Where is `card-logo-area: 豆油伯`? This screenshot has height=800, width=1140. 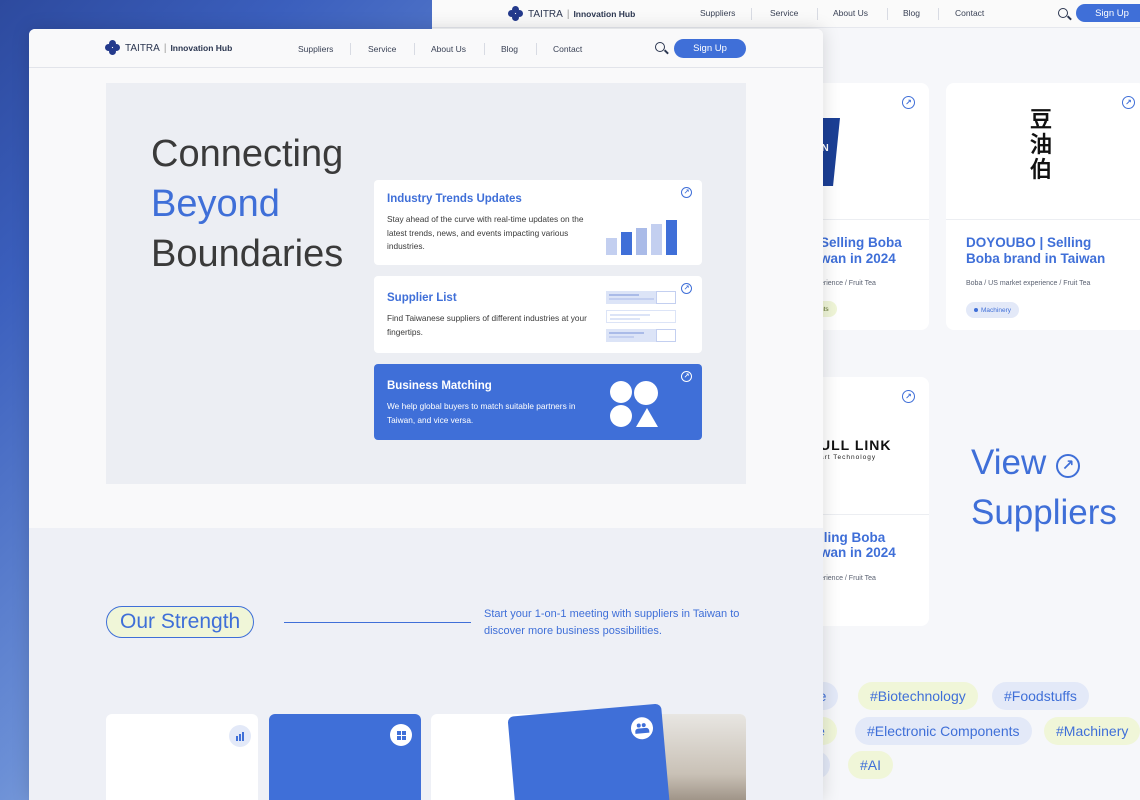 card-logo-area: 豆油伯 is located at coordinates (1043, 151).